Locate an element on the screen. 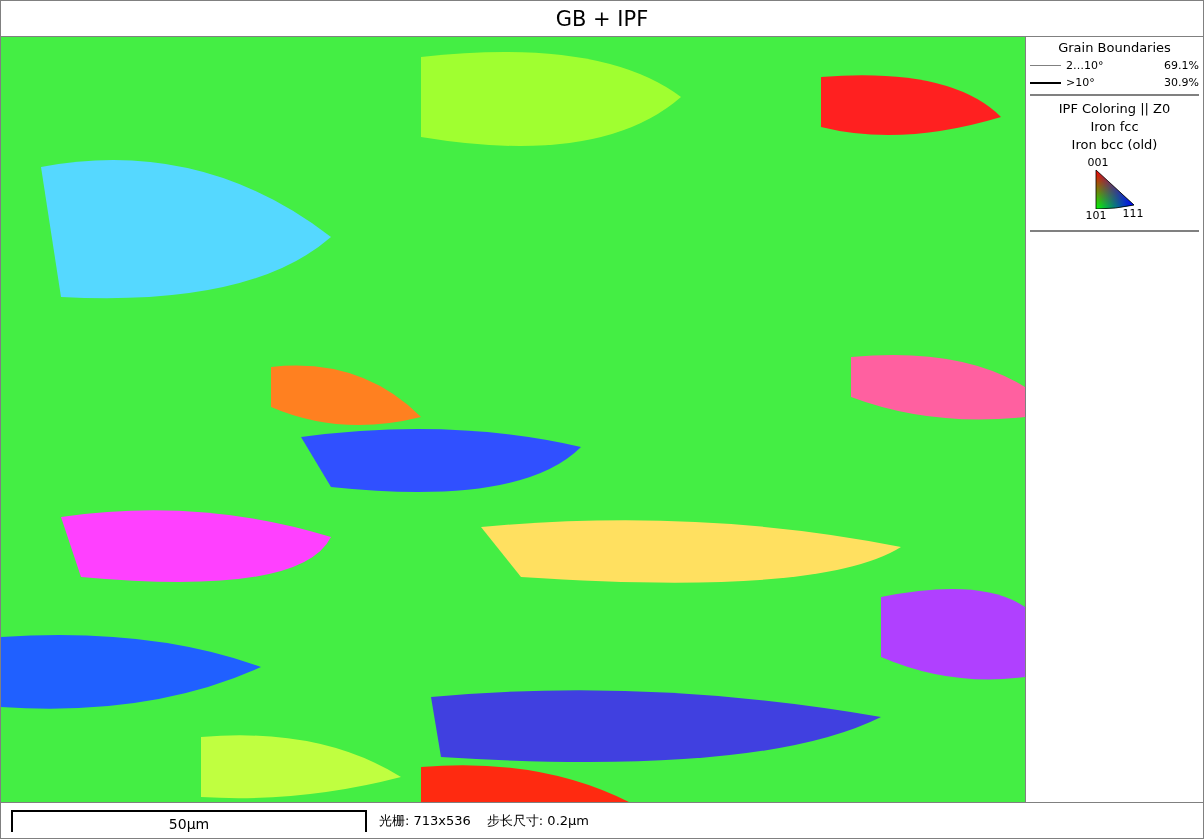  chart-title: GB + IPF is located at coordinates (602, 18).